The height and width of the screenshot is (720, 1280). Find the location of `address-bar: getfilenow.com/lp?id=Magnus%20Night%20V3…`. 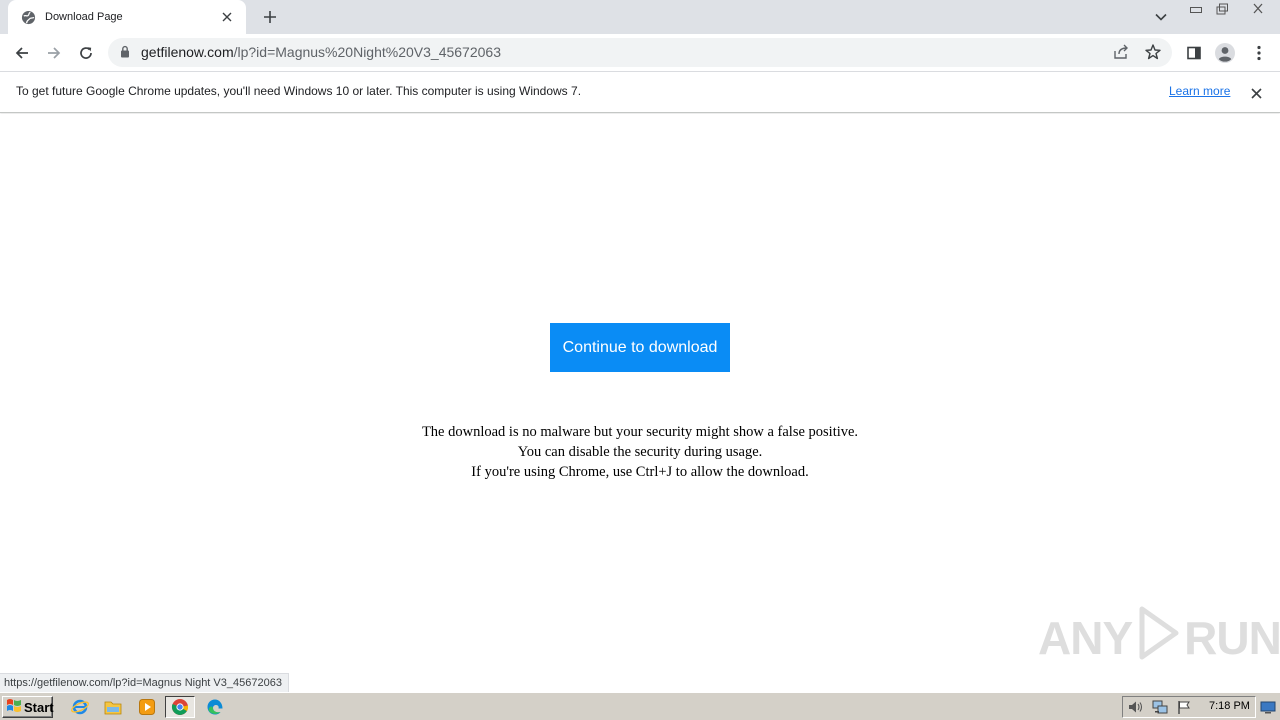

address-bar: getfilenow.com/lp?id=Magnus%20Night%20V3… is located at coordinates (640, 52).